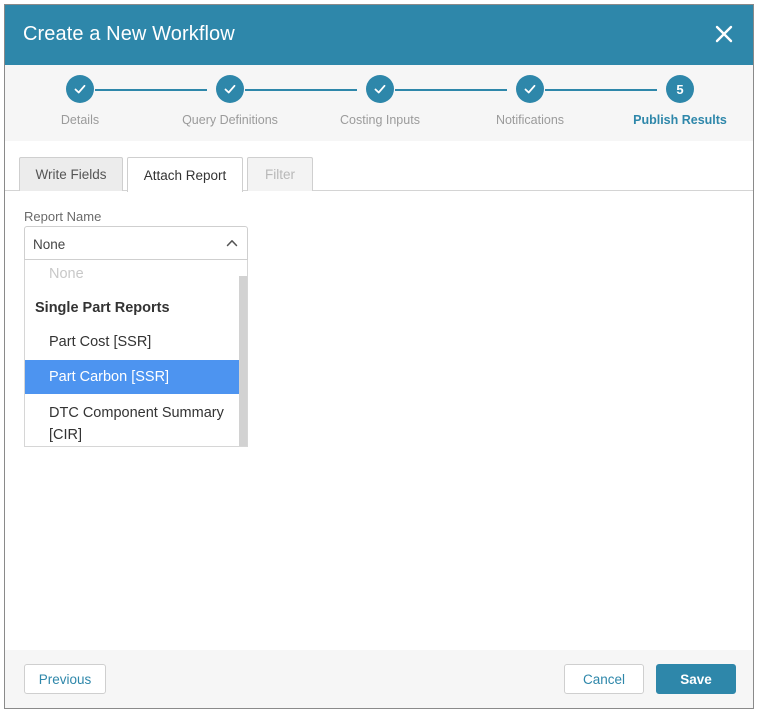 The height and width of the screenshot is (711, 757). I want to click on step-notifications: Notifications, so click(530, 103).